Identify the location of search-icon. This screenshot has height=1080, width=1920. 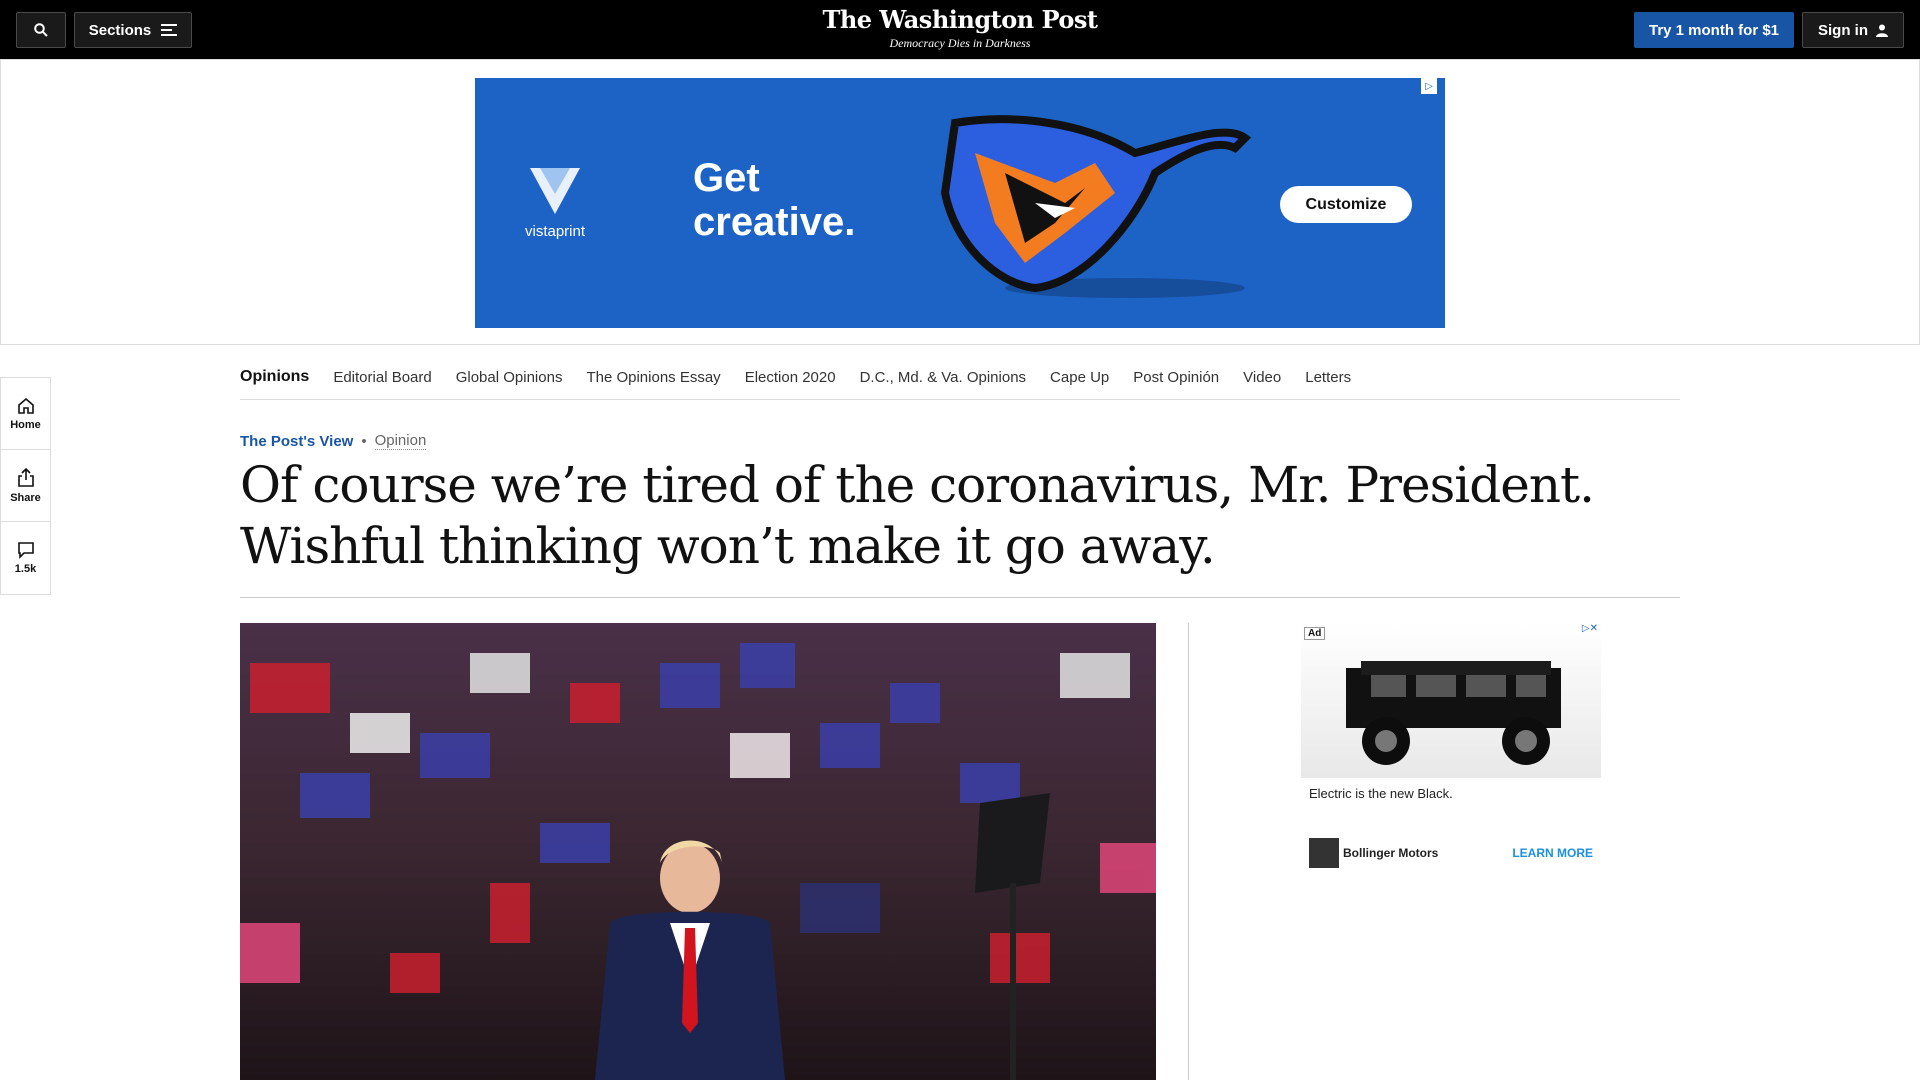
(41, 30).